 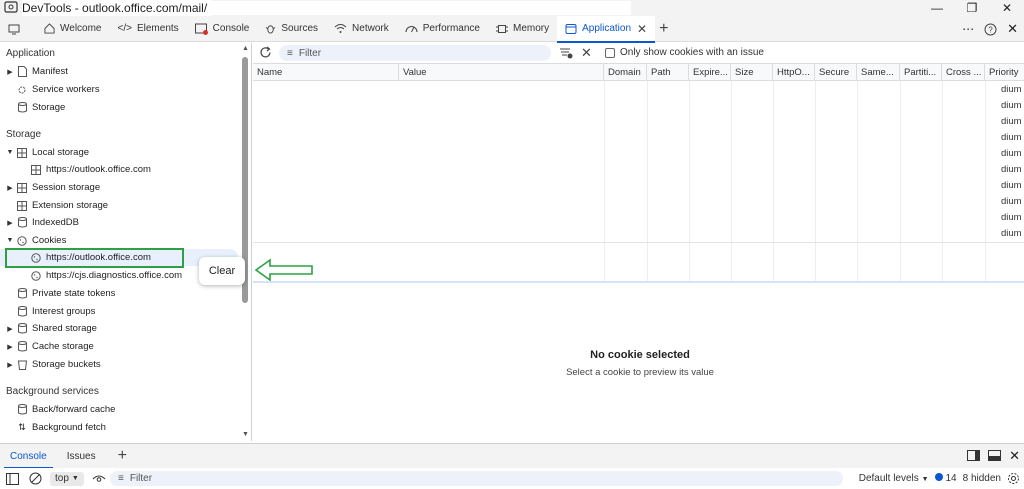 I want to click on add-tab-icon: +, so click(x=663, y=29).